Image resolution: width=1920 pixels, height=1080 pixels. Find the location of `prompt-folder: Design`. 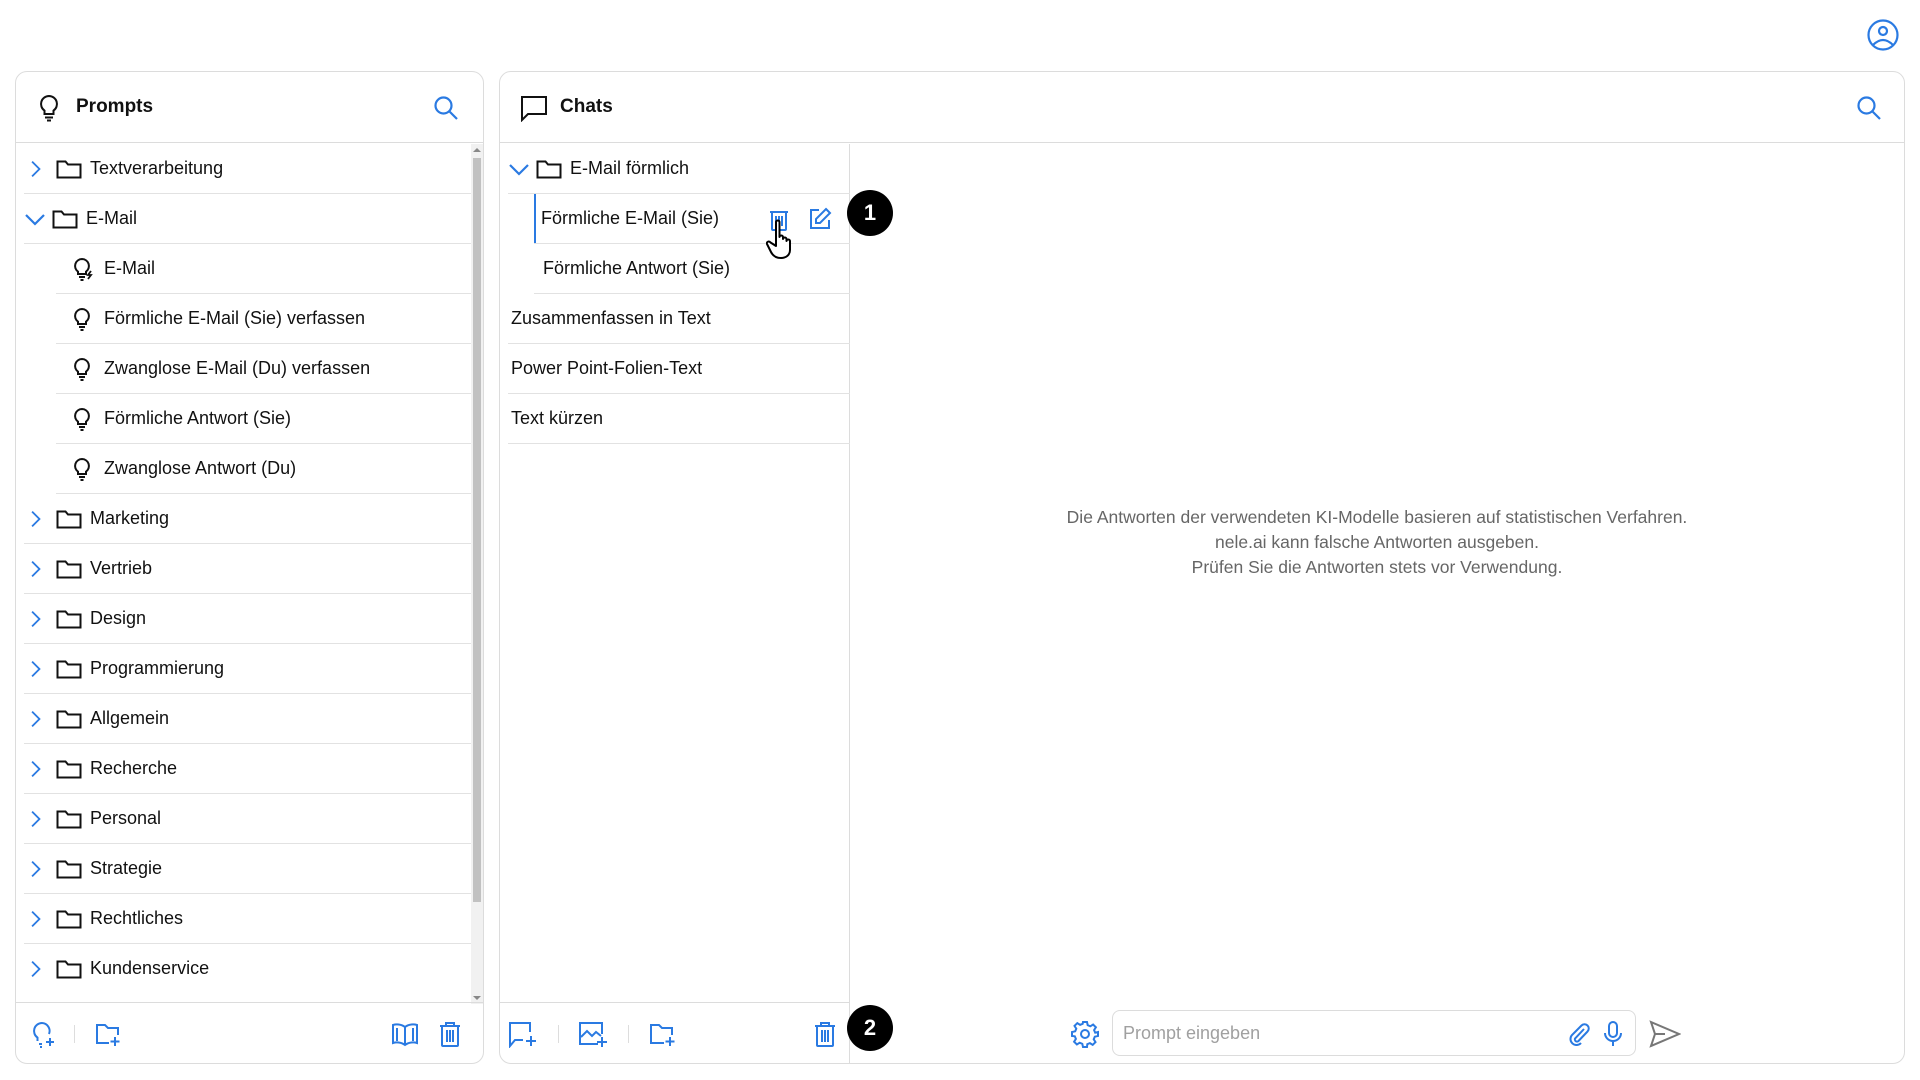

prompt-folder: Design is located at coordinates (249, 619).